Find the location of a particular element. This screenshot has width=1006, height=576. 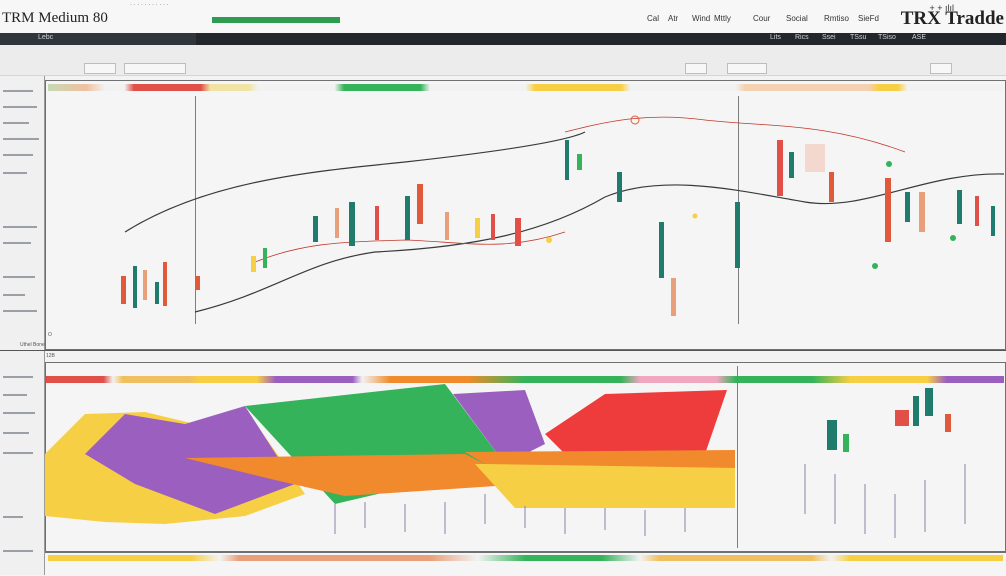

toolbar-item: TSiso is located at coordinates (887, 37).